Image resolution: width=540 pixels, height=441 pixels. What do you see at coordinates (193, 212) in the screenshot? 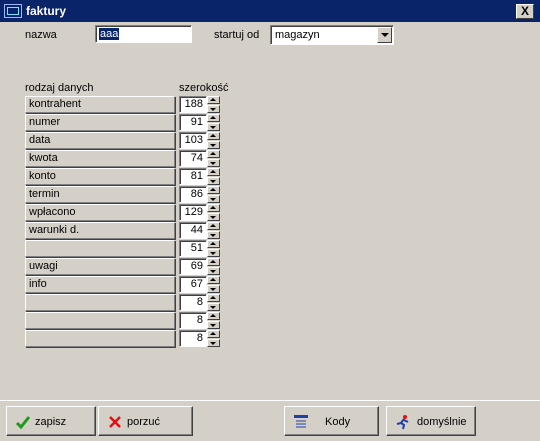
I see `width-input: 129` at bounding box center [193, 212].